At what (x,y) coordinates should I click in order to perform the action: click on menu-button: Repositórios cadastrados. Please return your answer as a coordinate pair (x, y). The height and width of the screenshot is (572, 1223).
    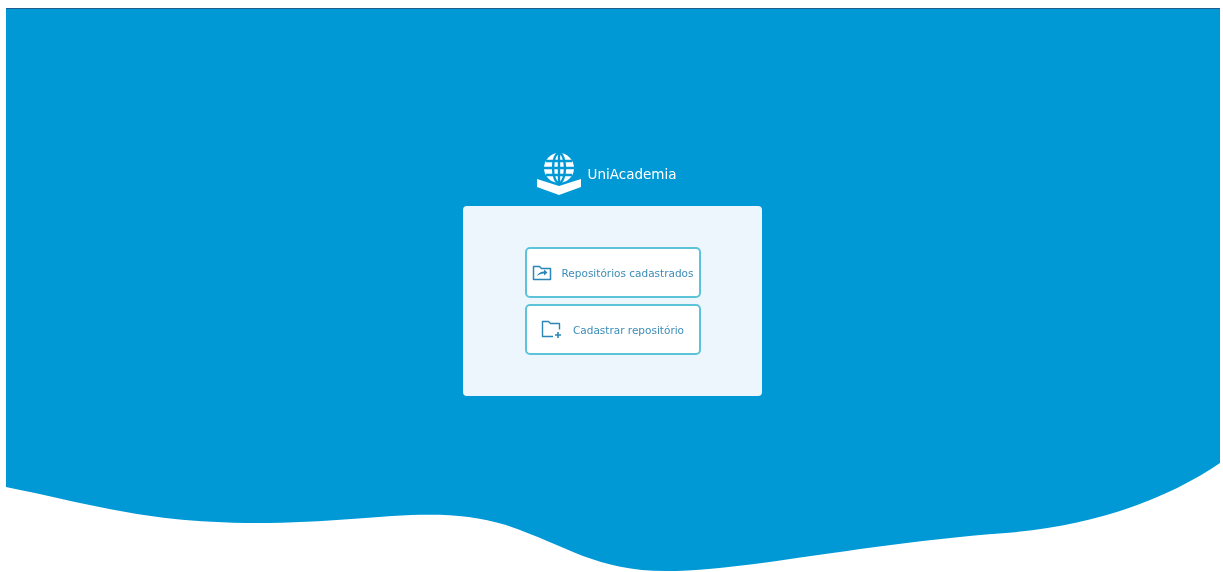
    Looking at the image, I should click on (612, 272).